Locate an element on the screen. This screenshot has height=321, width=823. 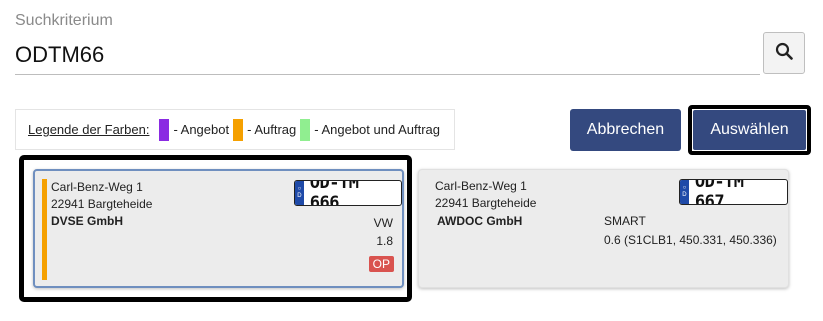
legend-swatch-offer-and-order is located at coordinates (305, 129).